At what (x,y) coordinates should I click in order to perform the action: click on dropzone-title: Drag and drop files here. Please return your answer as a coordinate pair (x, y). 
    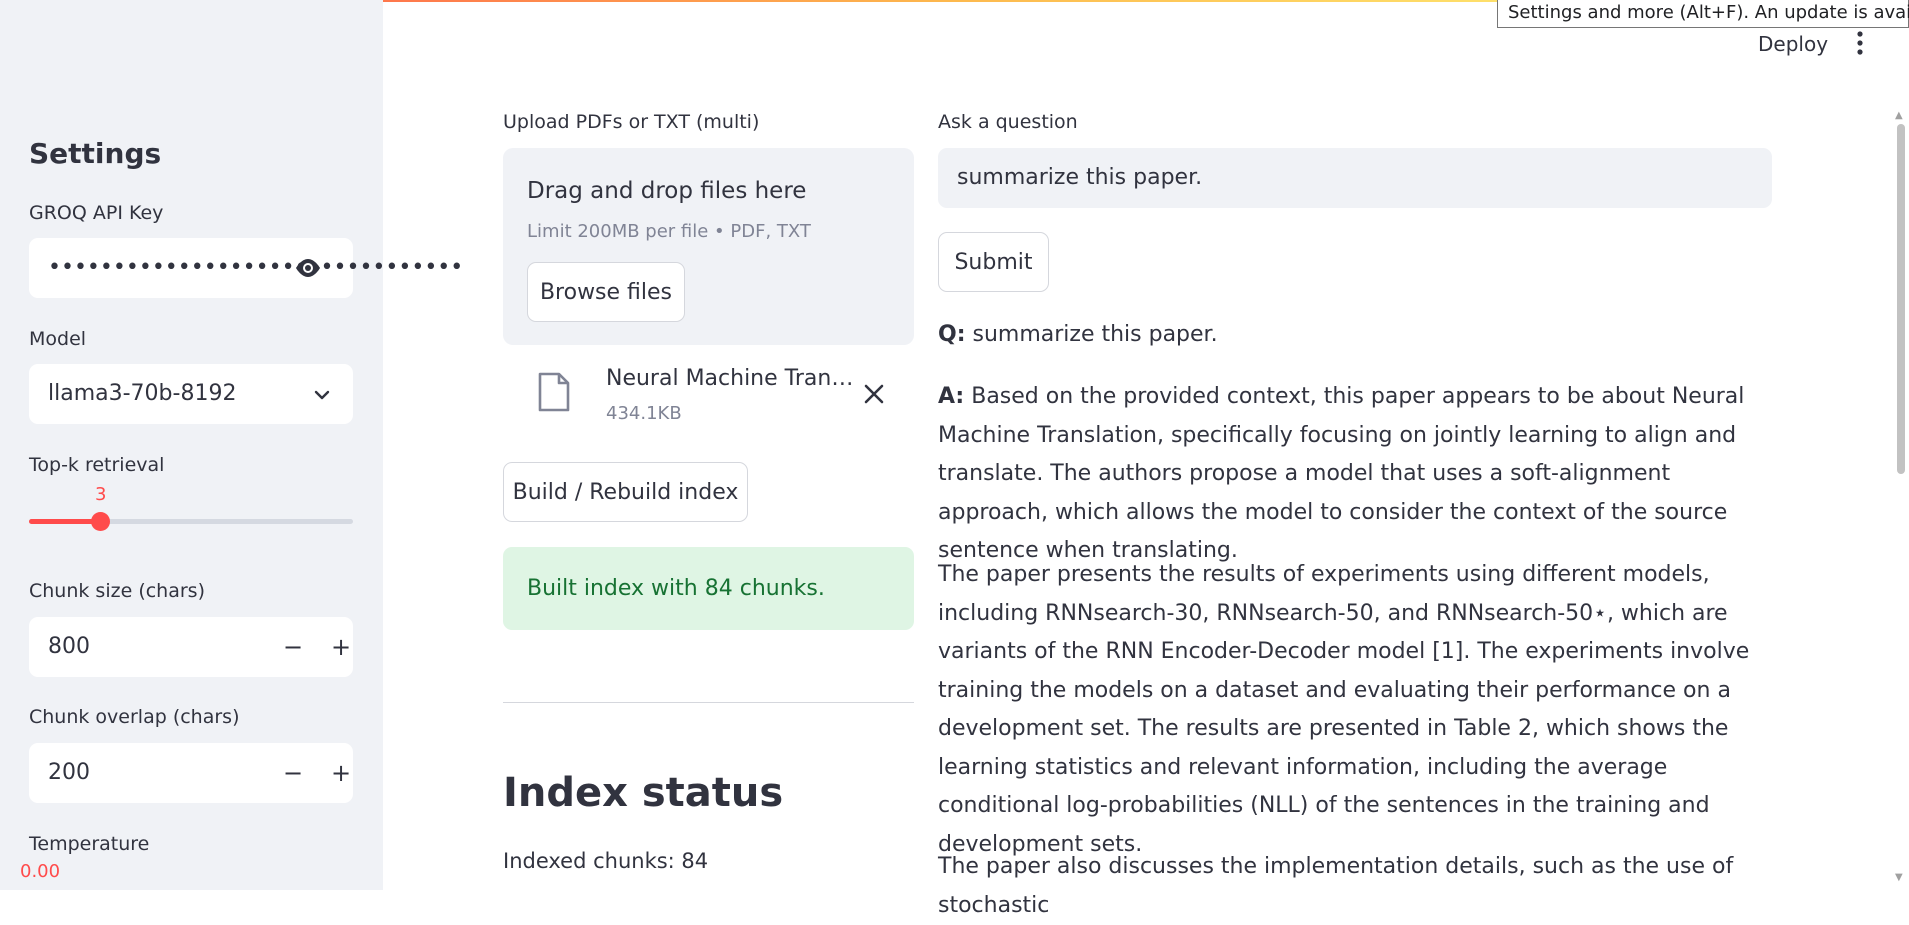
    Looking at the image, I should click on (667, 191).